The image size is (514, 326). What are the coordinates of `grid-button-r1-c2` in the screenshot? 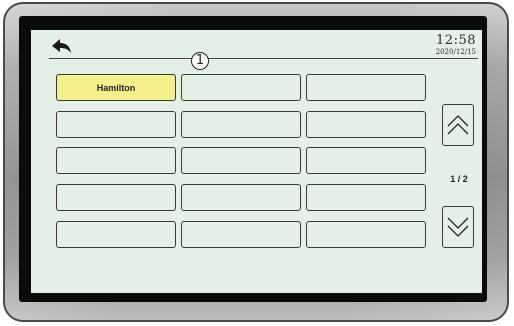 It's located at (241, 87).